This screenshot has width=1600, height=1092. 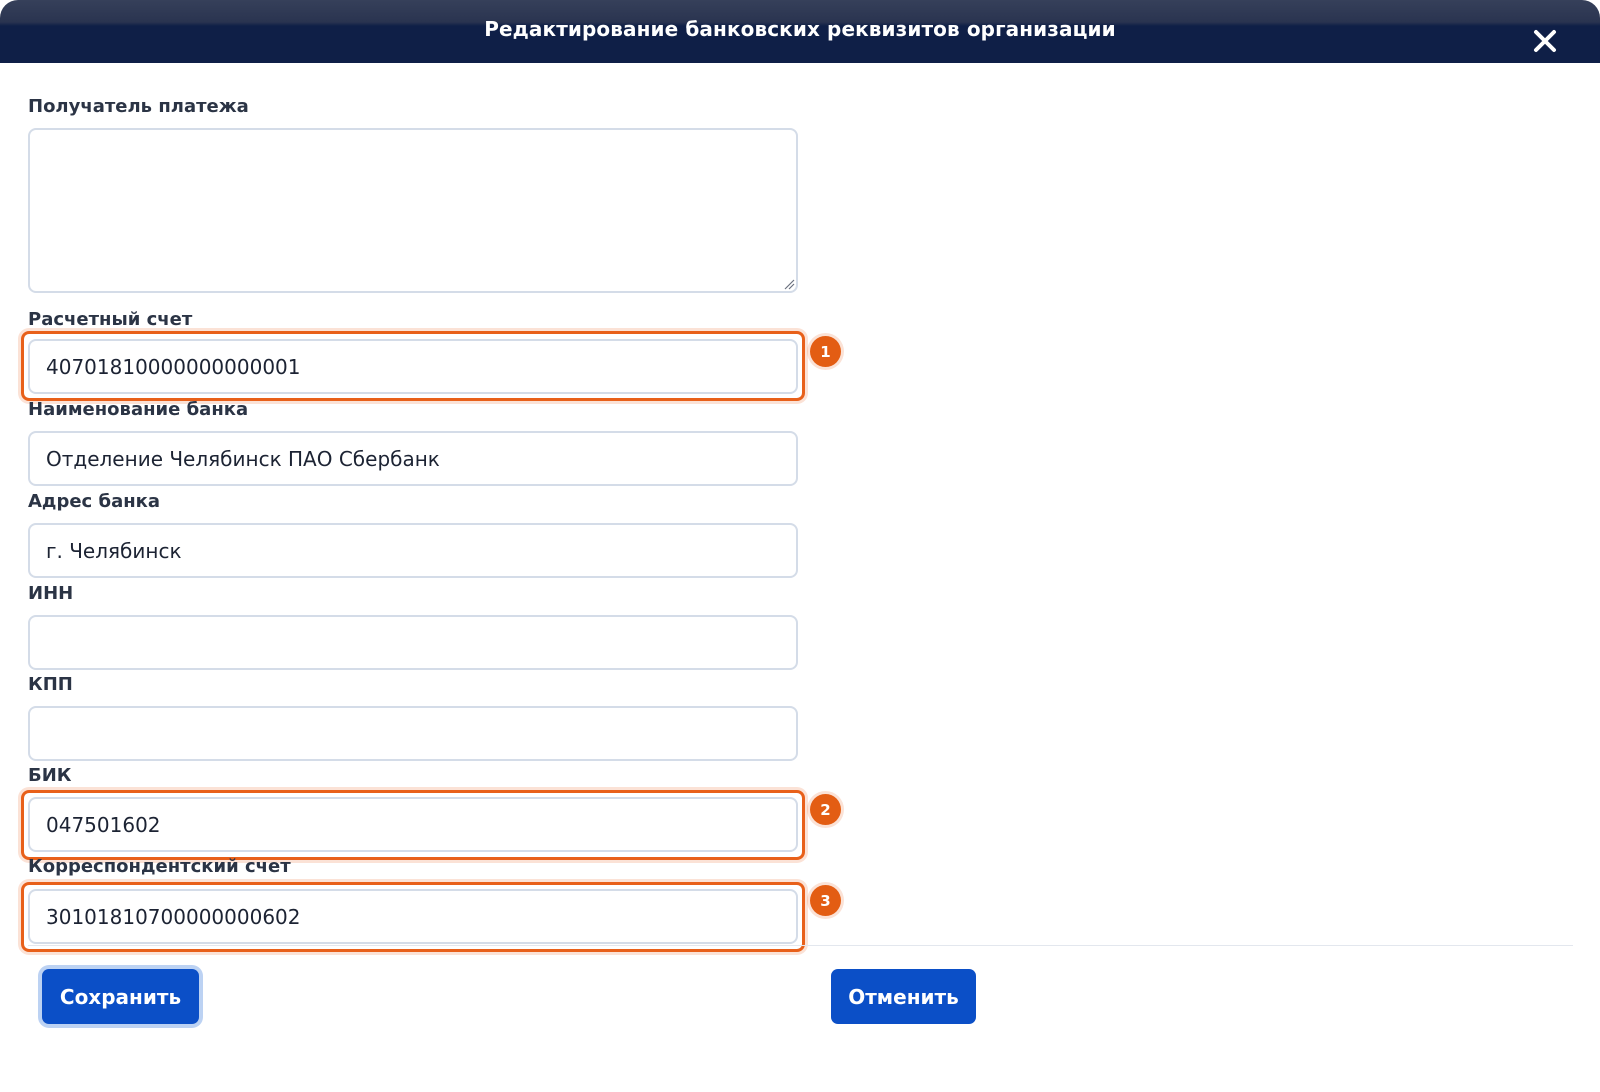 What do you see at coordinates (94, 501) in the screenshot?
I see `bank-address-label: Адрес банка` at bounding box center [94, 501].